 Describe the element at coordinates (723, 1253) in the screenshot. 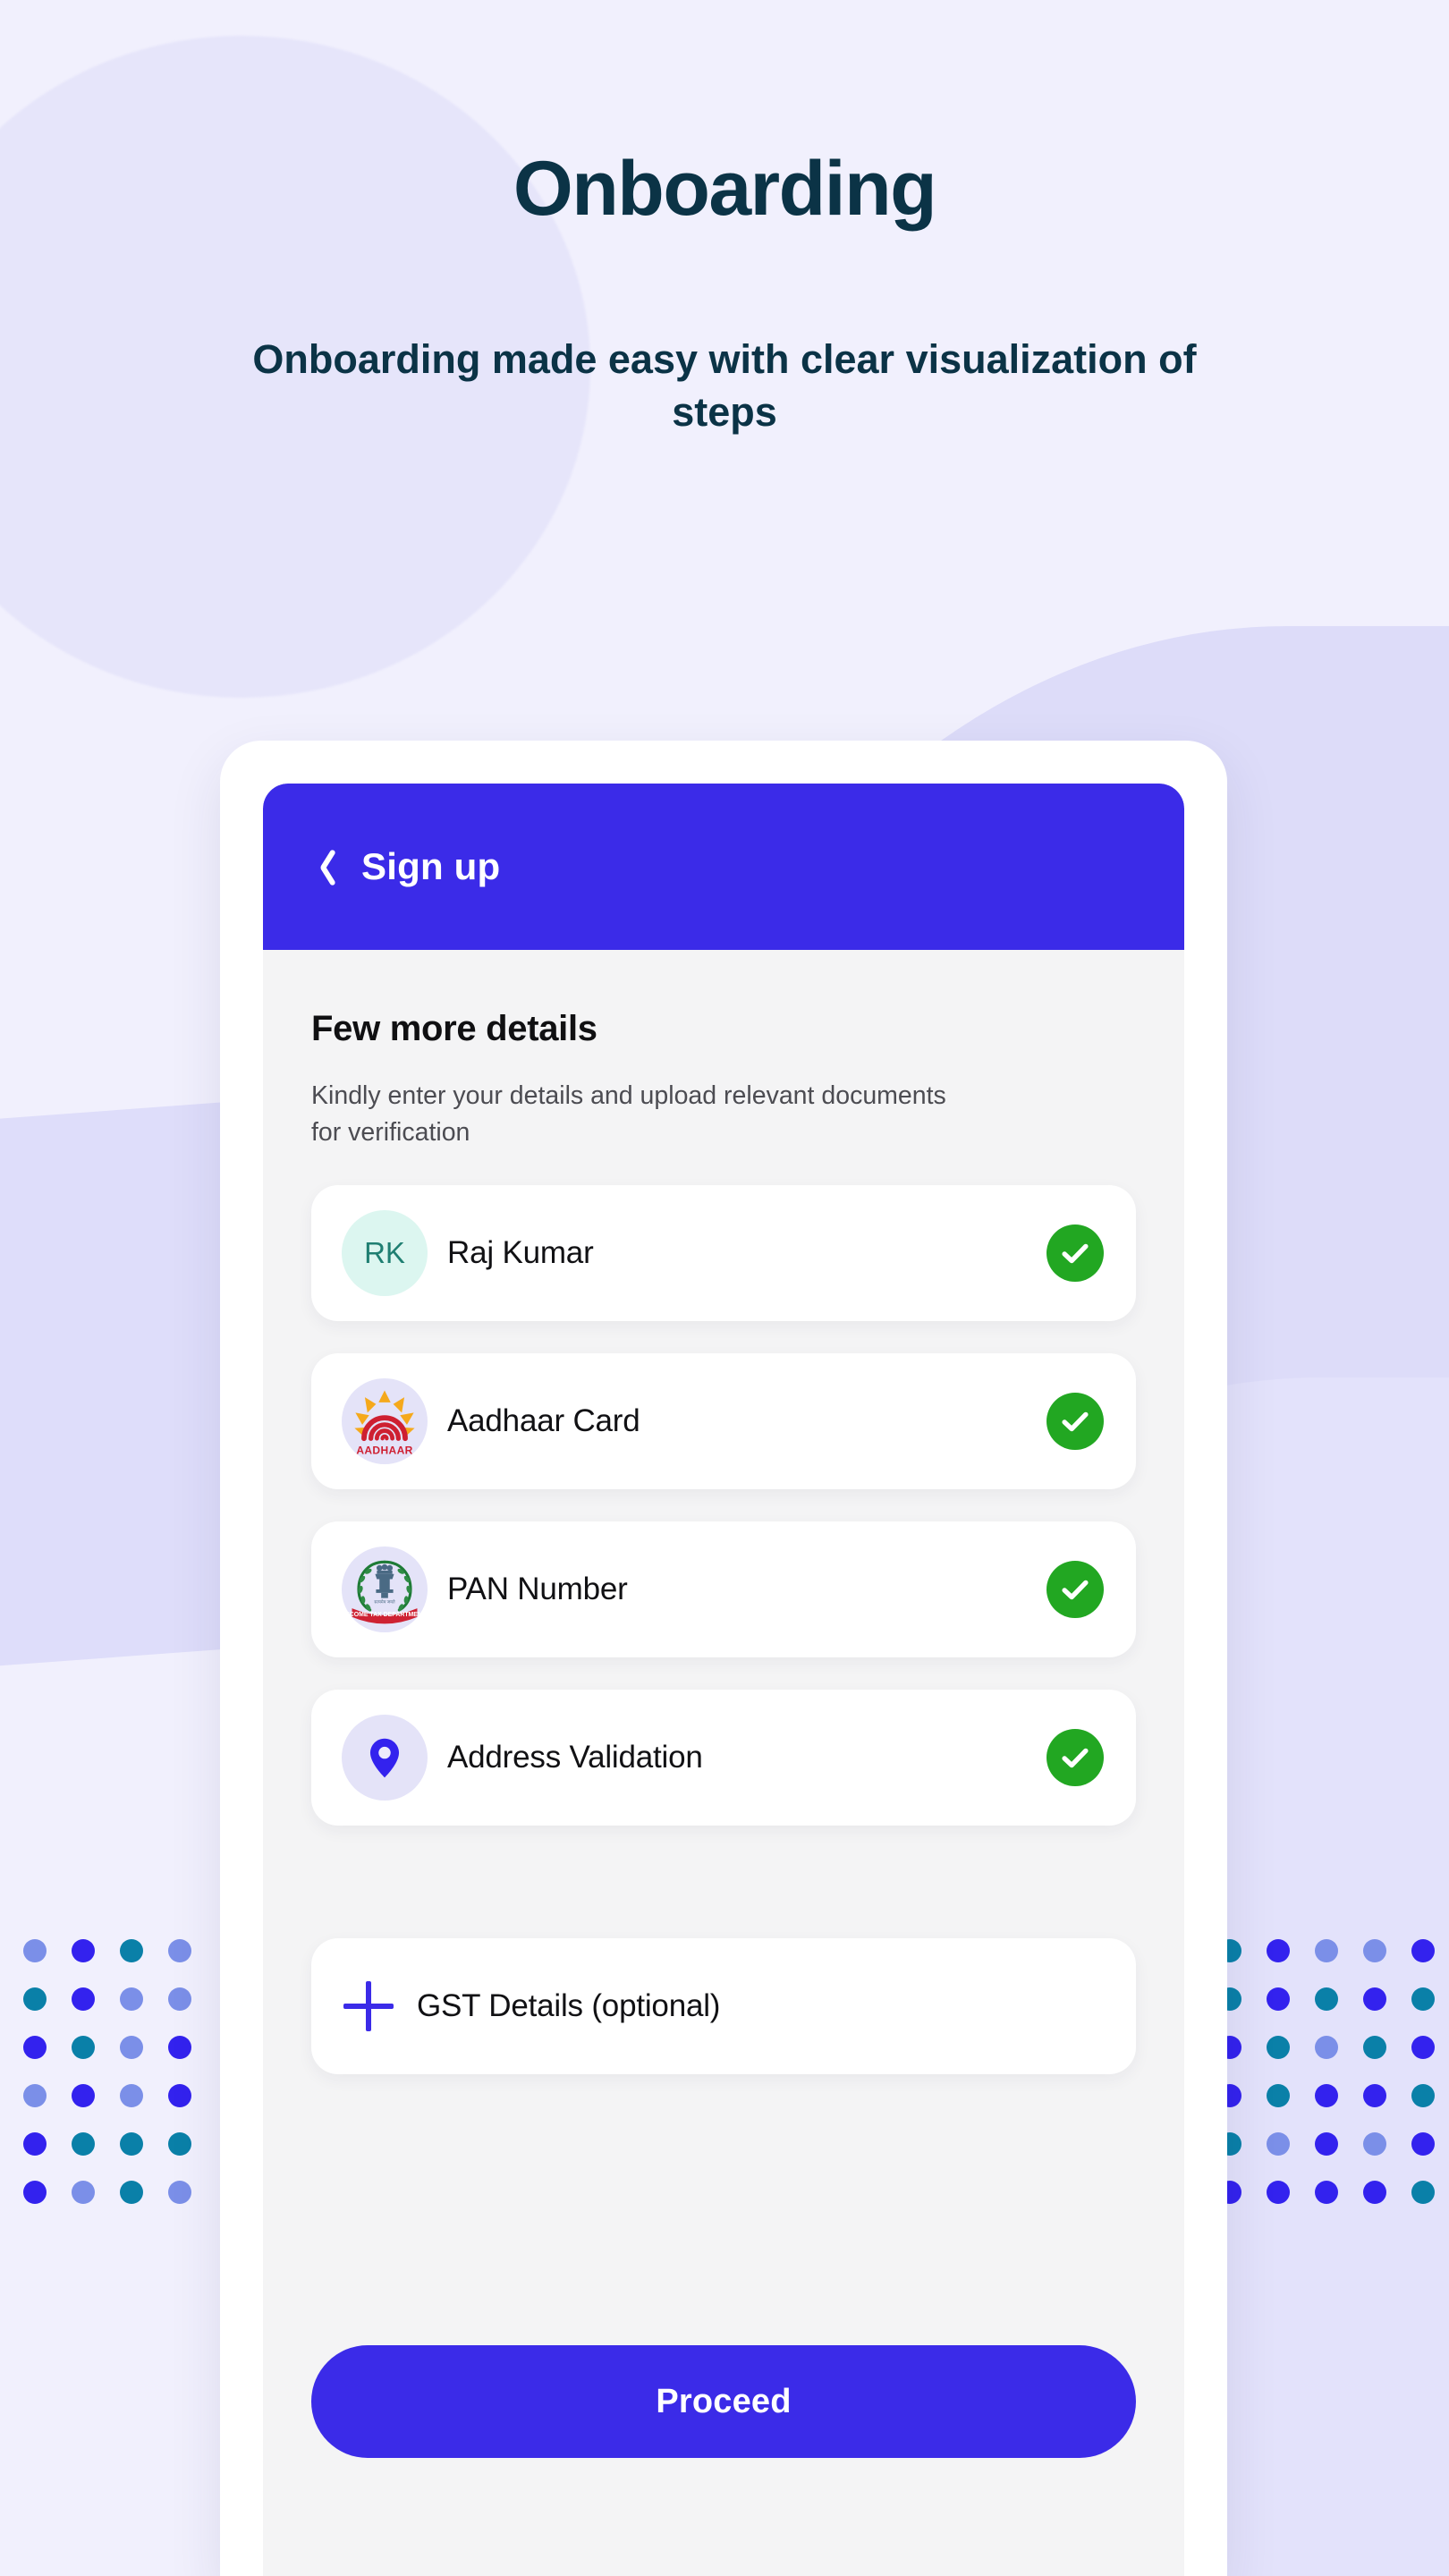

I see `list-item-raj-kumar: RK Raj Kumar` at that location.